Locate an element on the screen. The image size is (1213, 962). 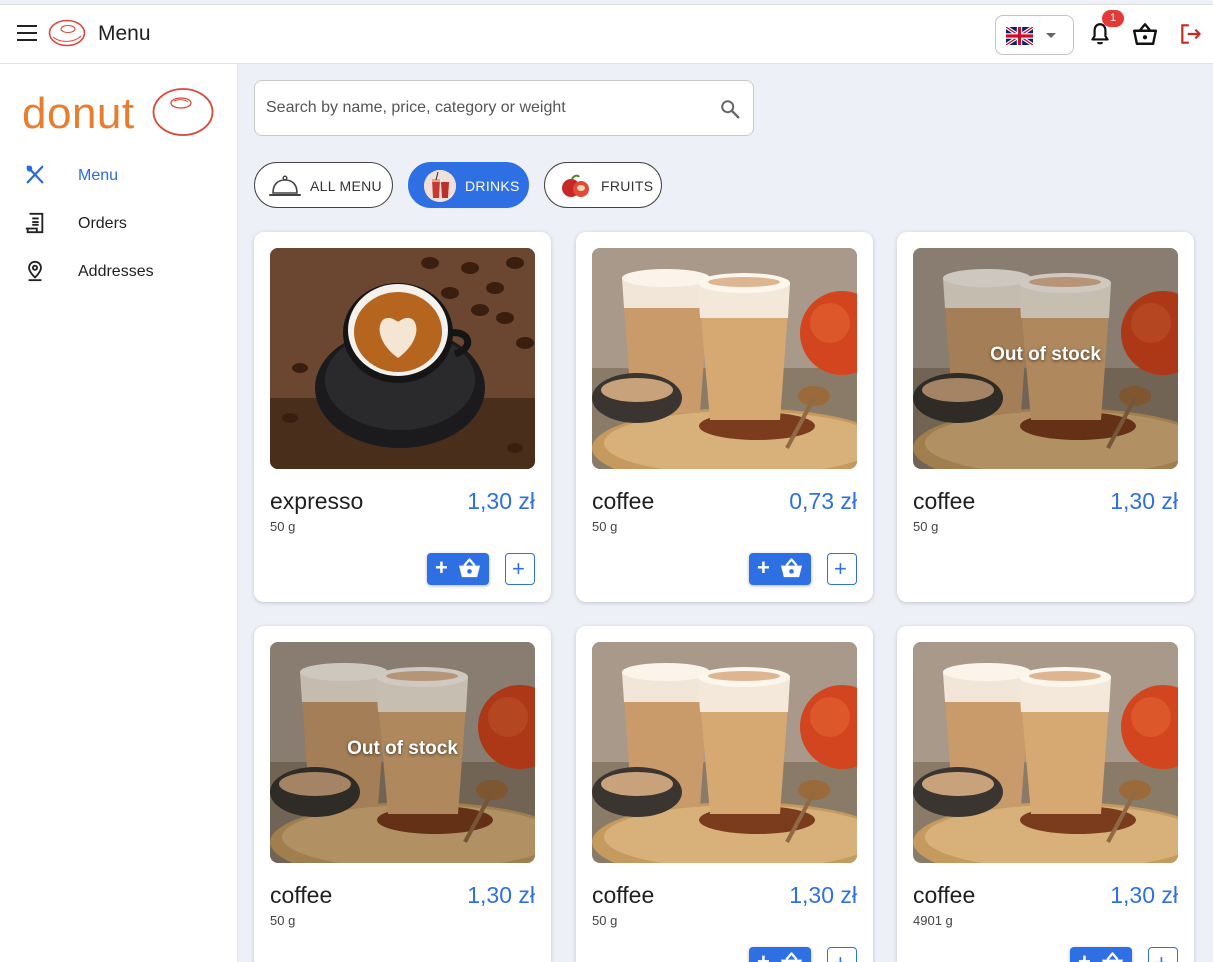
logout-icon is located at coordinates (1191, 34).